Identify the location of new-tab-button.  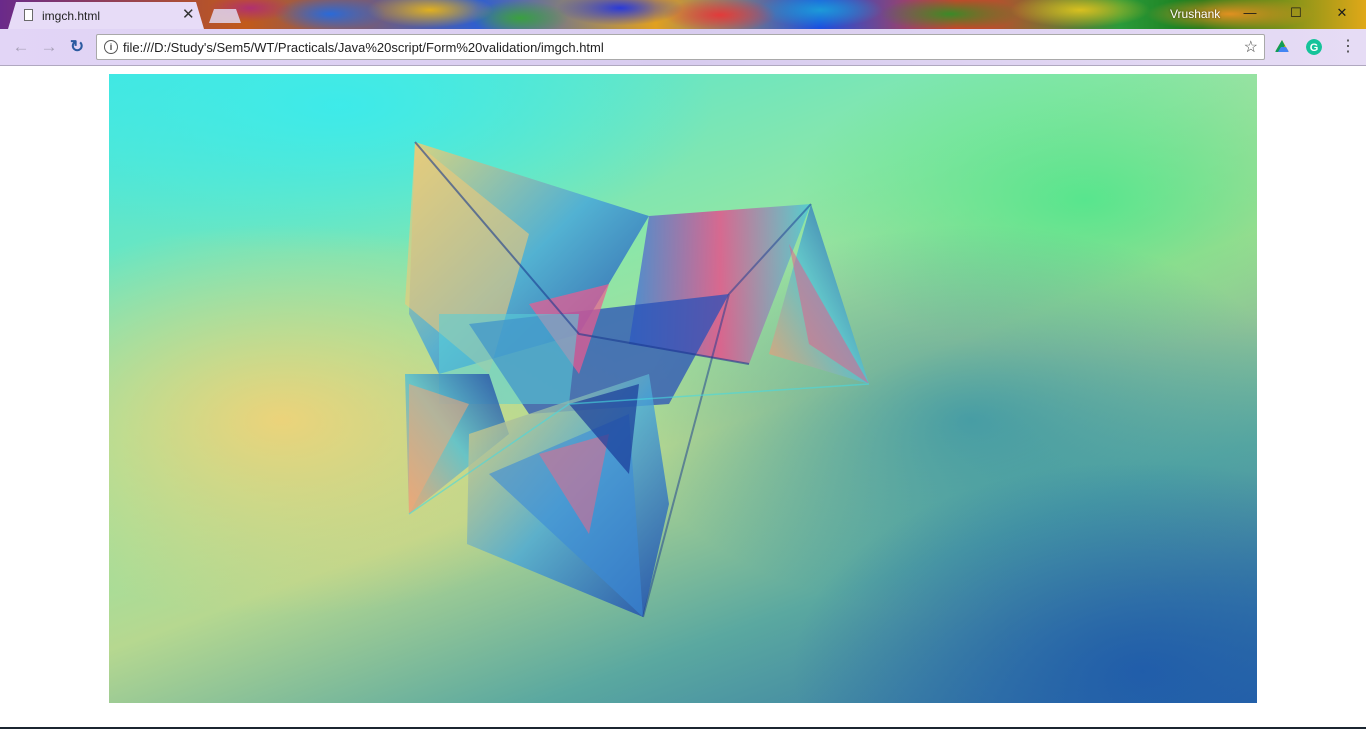
(225, 16).